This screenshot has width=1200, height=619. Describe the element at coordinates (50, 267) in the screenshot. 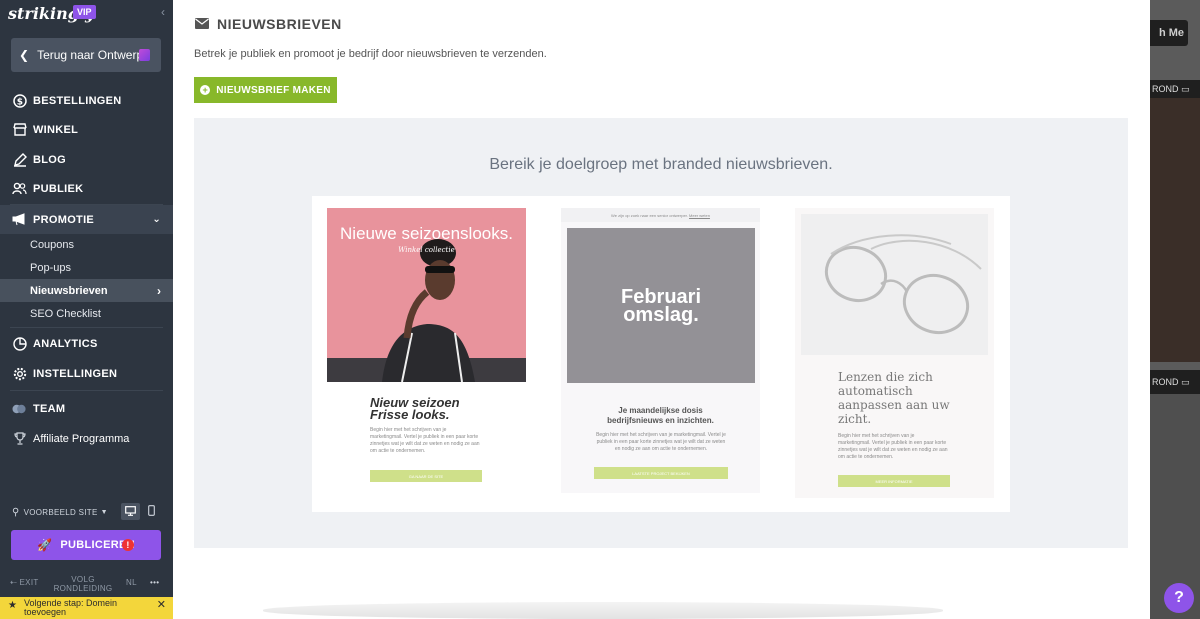

I see `subnav-label: Pop-ups` at that location.